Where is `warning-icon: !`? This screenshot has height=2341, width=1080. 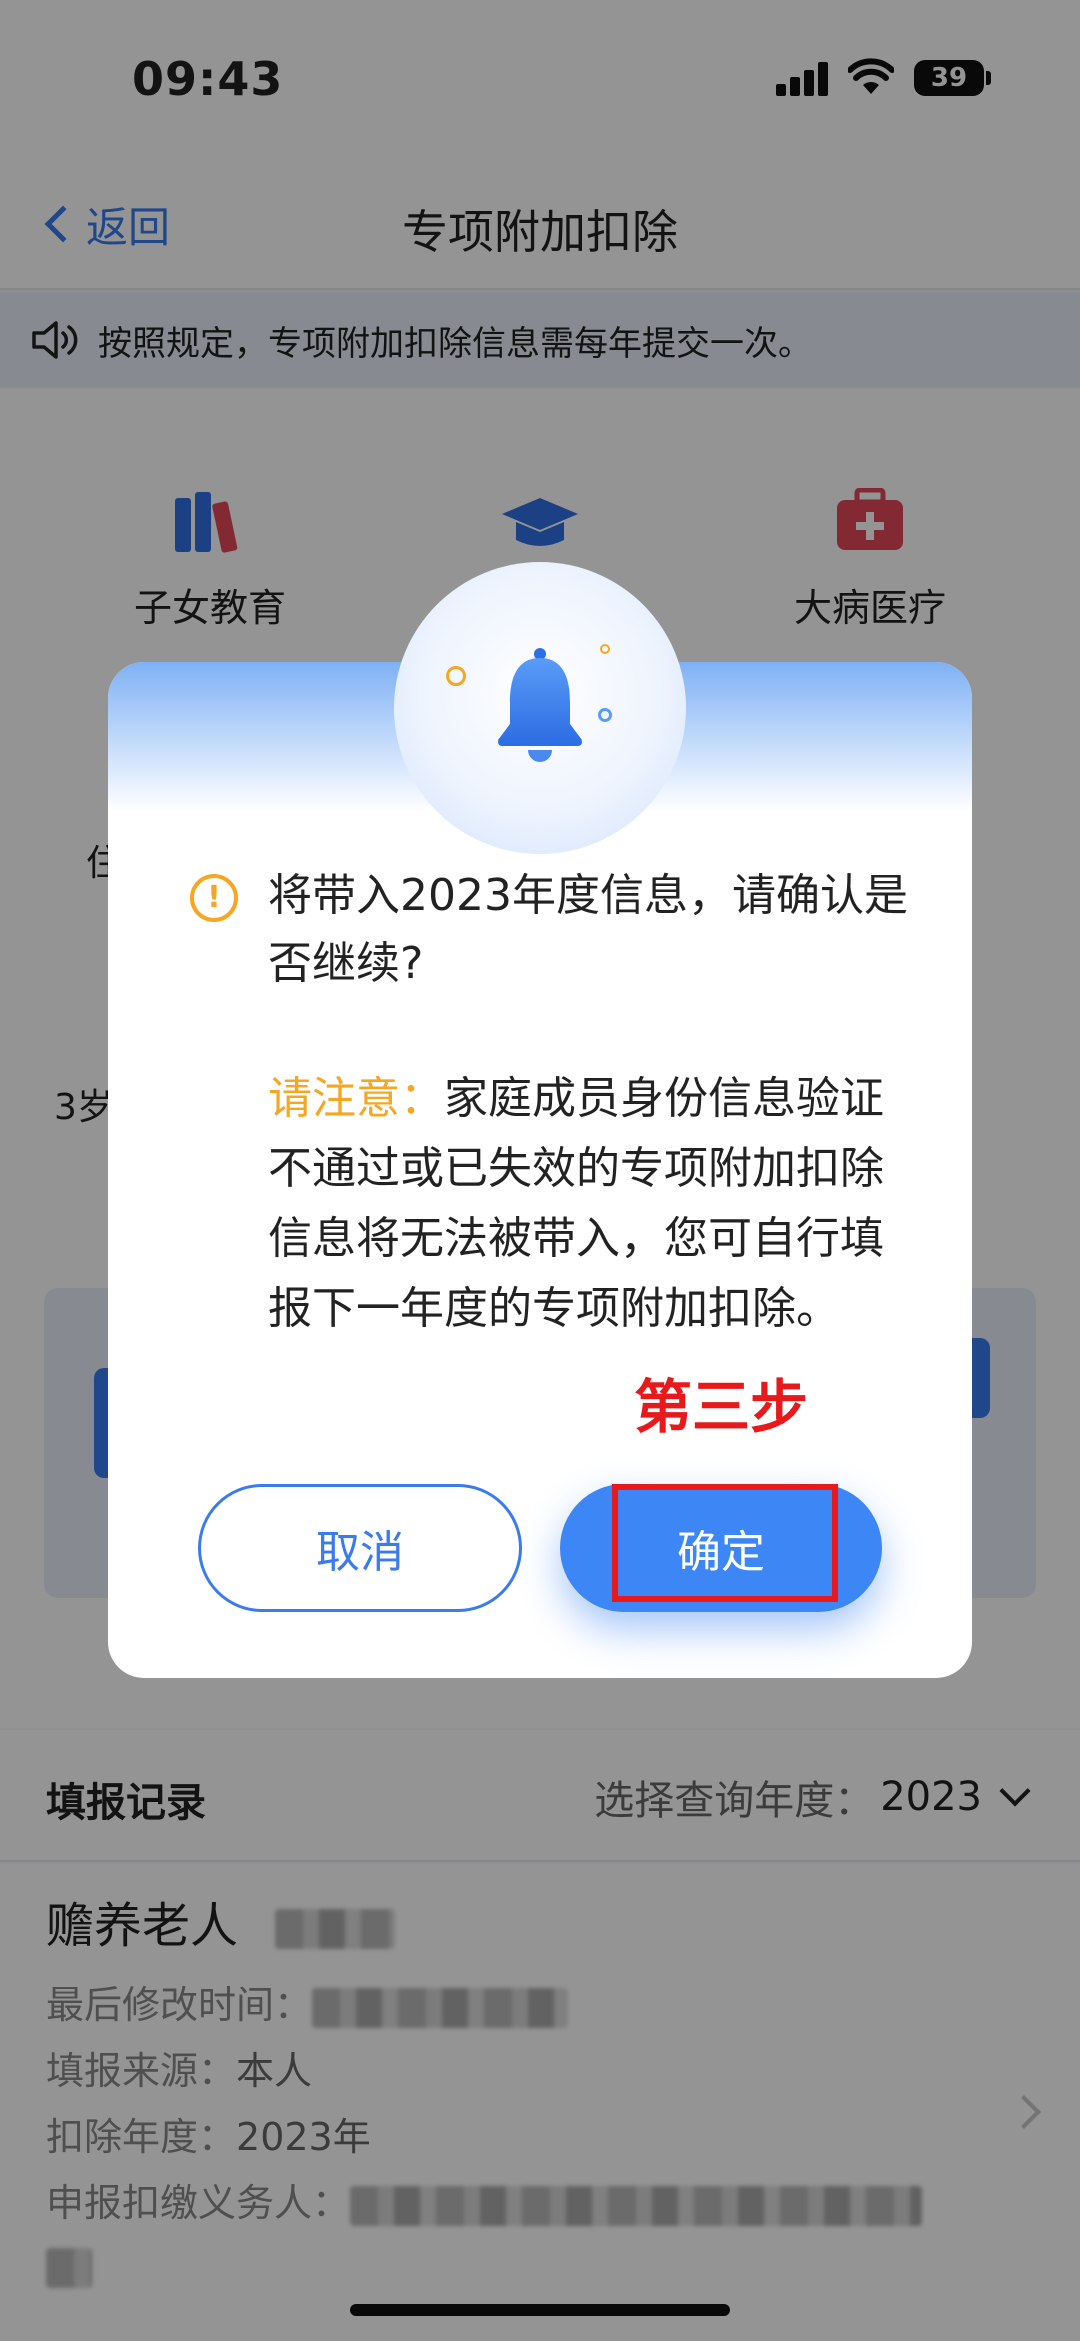 warning-icon: ! is located at coordinates (214, 898).